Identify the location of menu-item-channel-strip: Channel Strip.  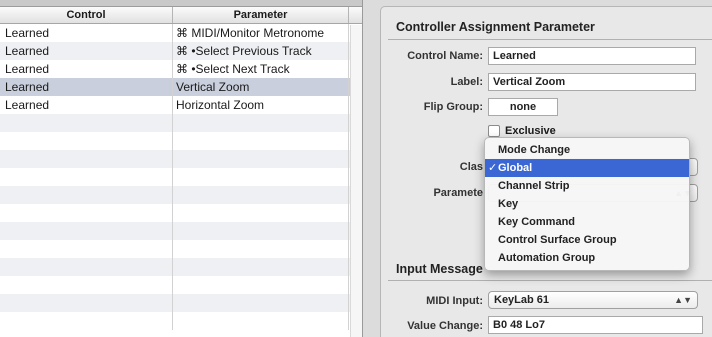
(587, 186).